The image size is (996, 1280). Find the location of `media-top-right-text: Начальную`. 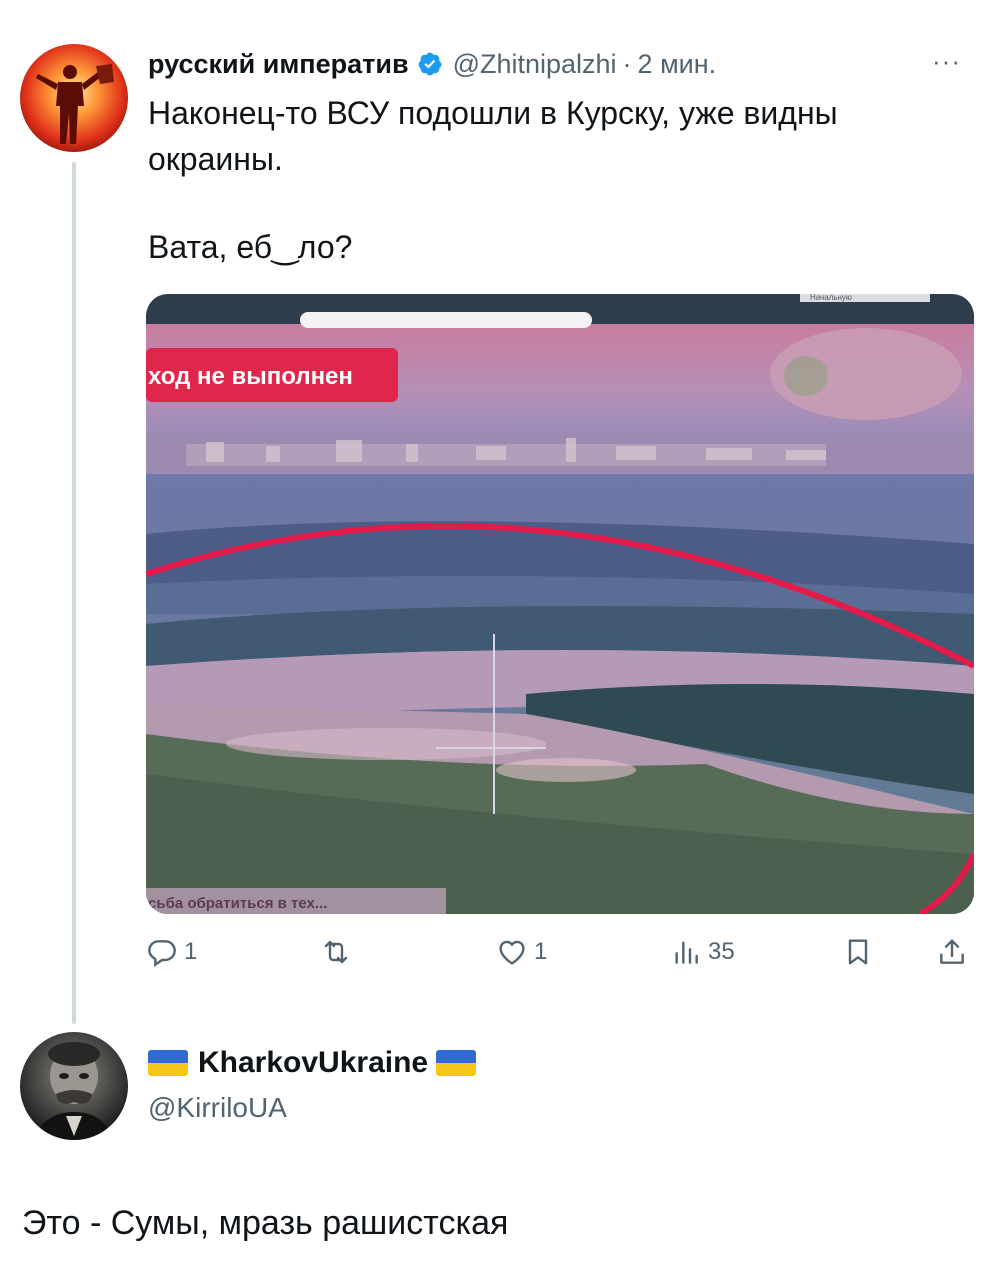

media-top-right-text: Начальную is located at coordinates (831, 298).